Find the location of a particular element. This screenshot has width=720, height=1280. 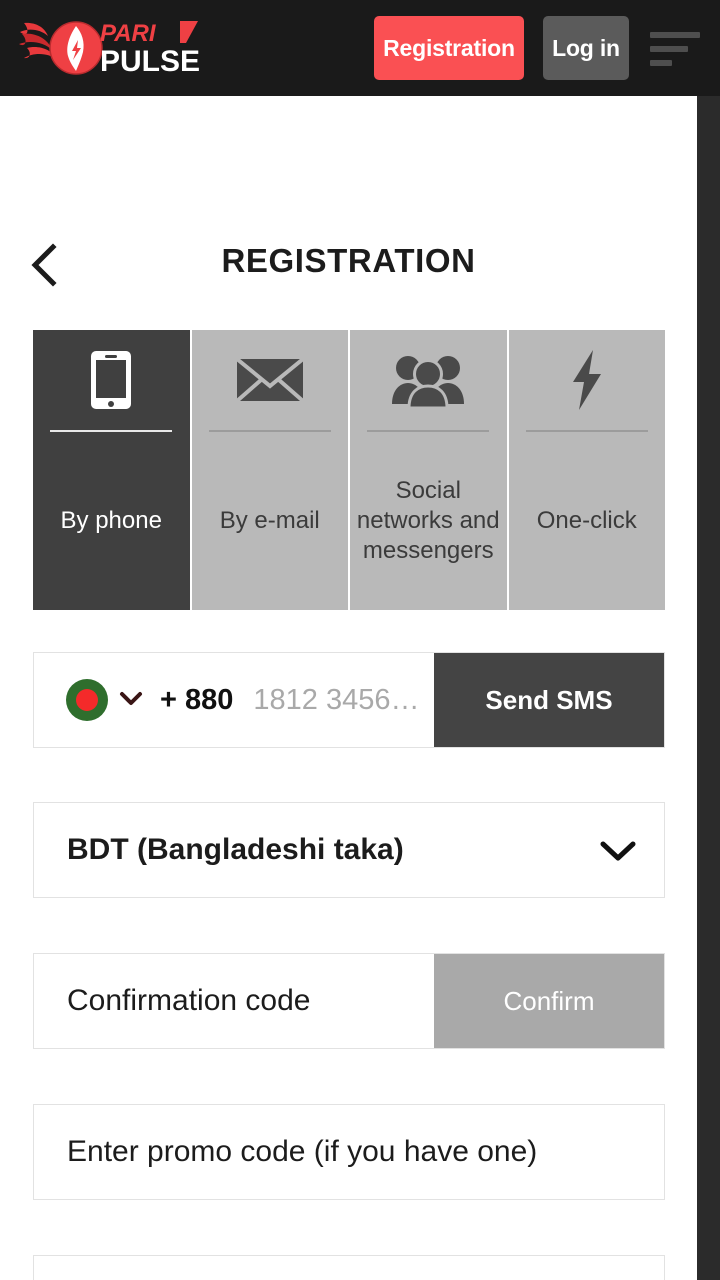

logo-wordmark: PARI PULSE is located at coordinates (150, 47).